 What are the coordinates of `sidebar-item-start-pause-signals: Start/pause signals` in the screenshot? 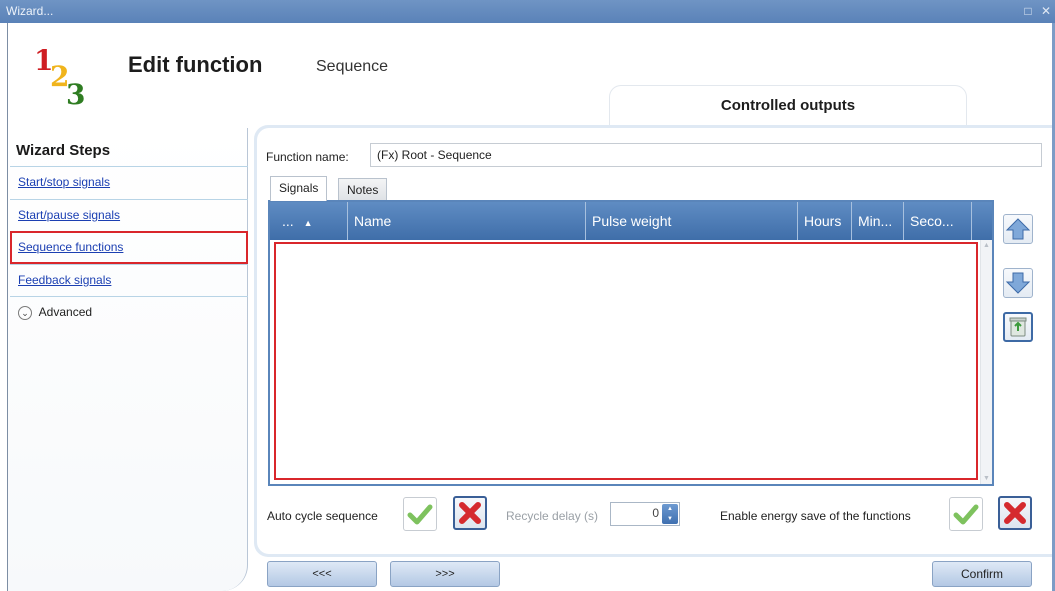 It's located at (129, 215).